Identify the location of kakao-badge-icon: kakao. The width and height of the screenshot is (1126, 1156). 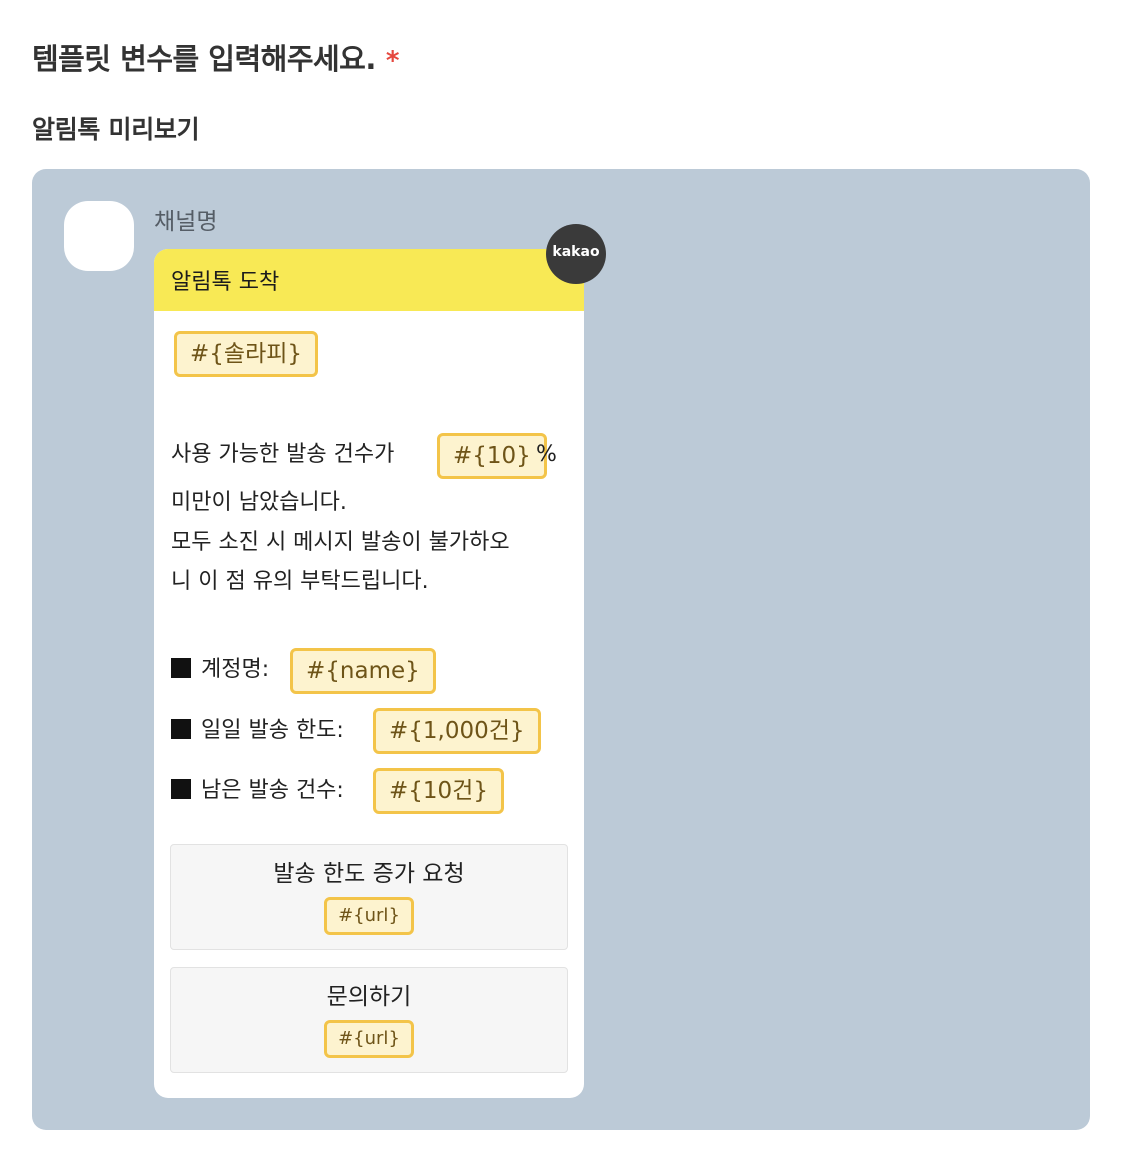
(576, 254).